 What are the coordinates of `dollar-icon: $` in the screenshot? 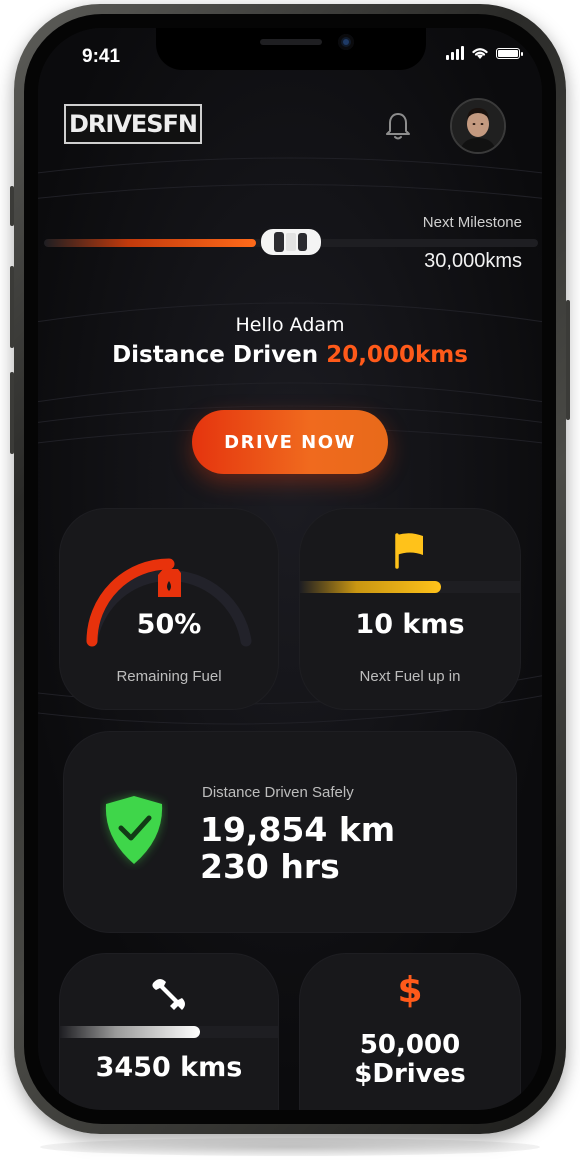 It's located at (410, 990).